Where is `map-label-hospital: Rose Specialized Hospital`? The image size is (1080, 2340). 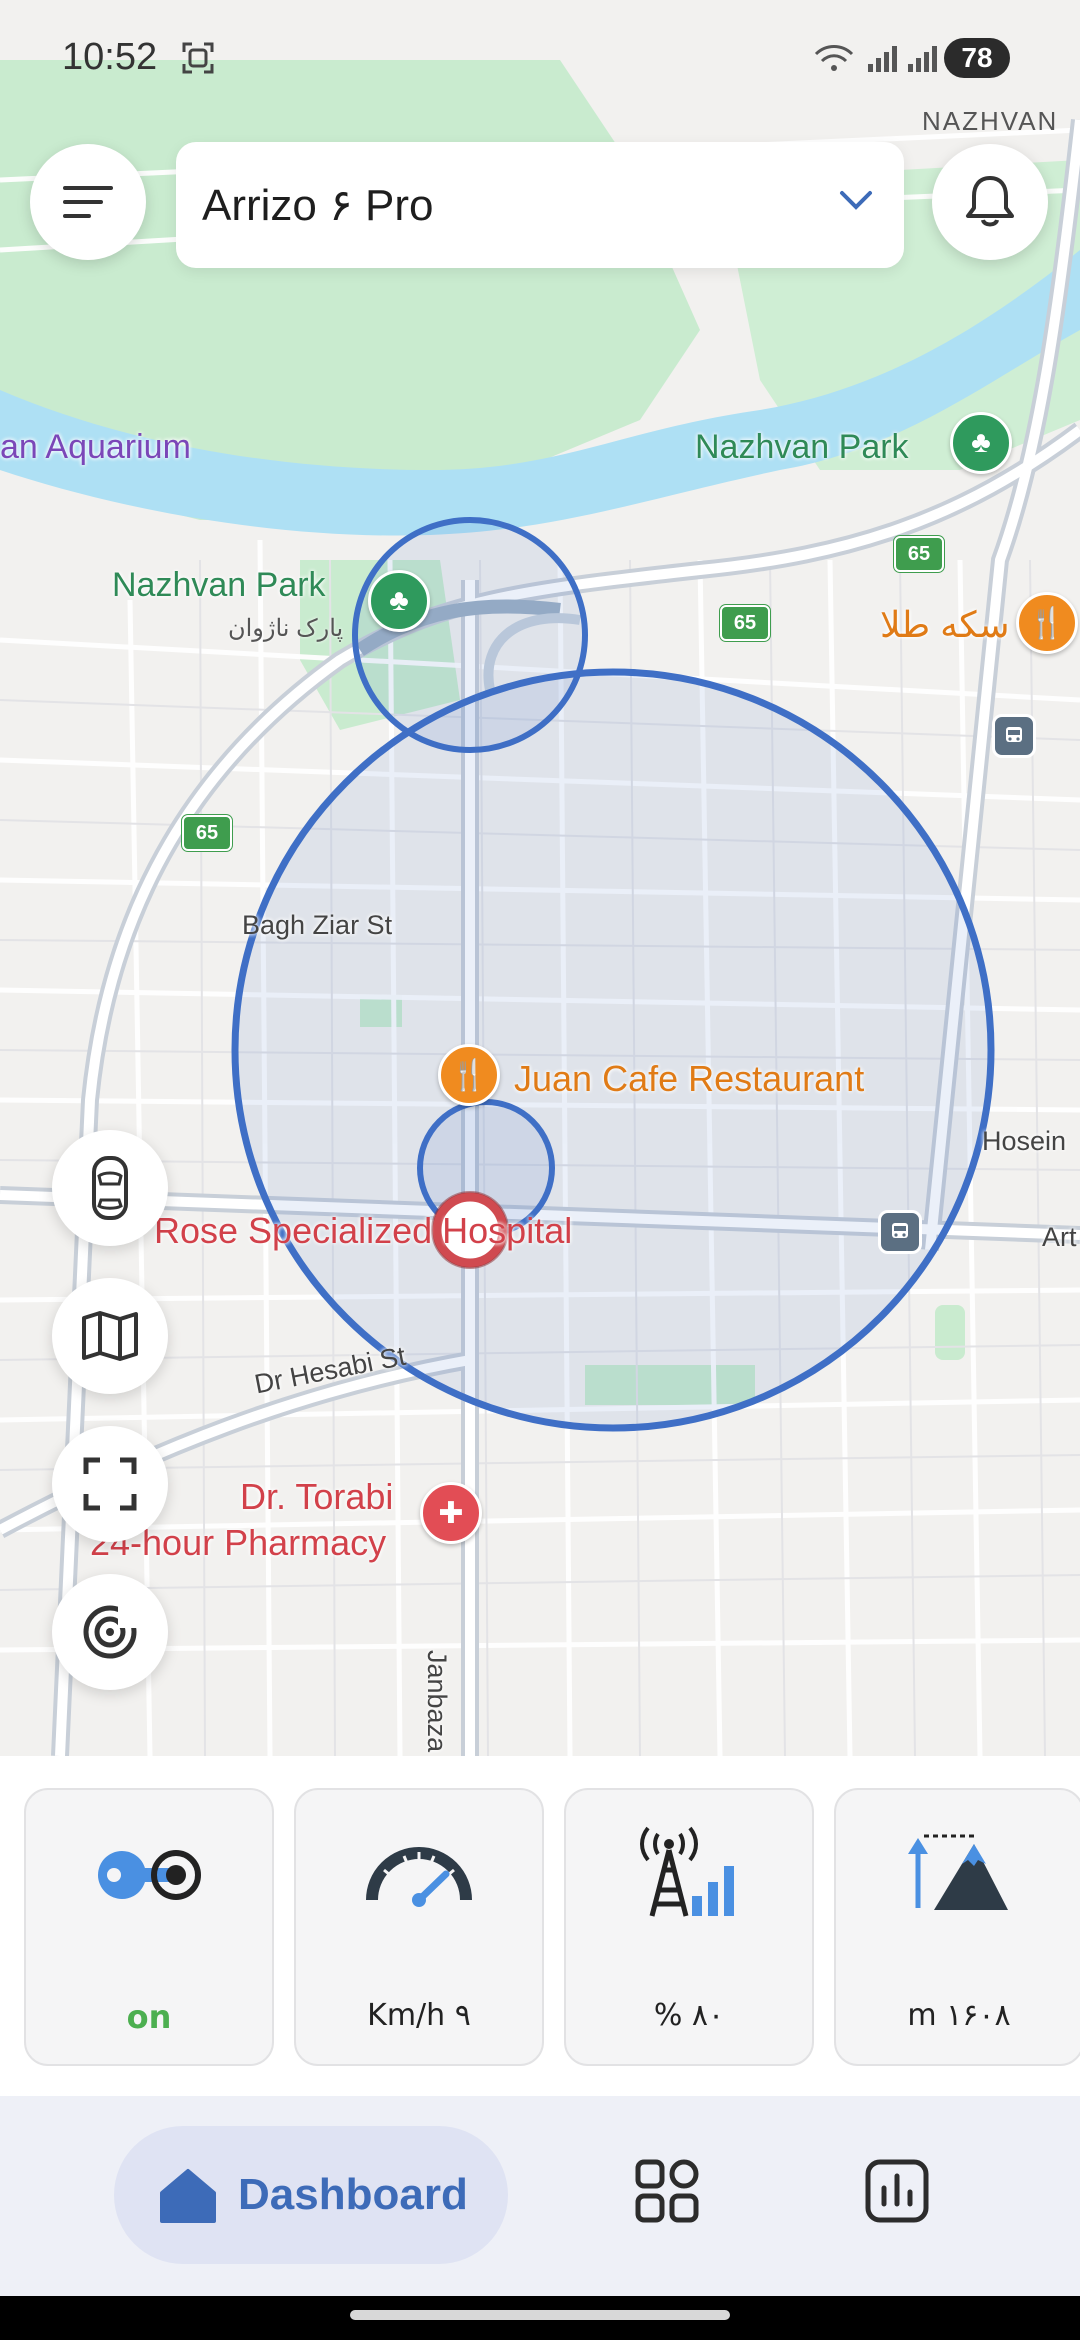 map-label-hospital: Rose Specialized Hospital is located at coordinates (363, 1231).